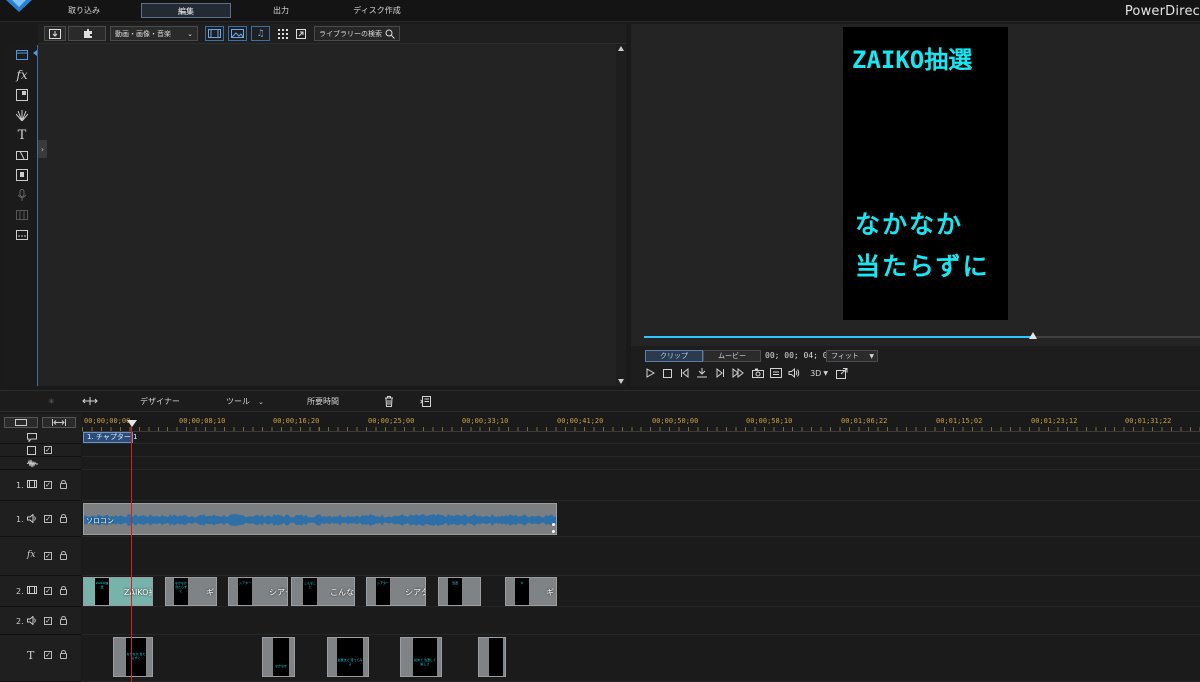  What do you see at coordinates (391, 421) in the screenshot?
I see `ruler-label: 00;00;25;00` at bounding box center [391, 421].